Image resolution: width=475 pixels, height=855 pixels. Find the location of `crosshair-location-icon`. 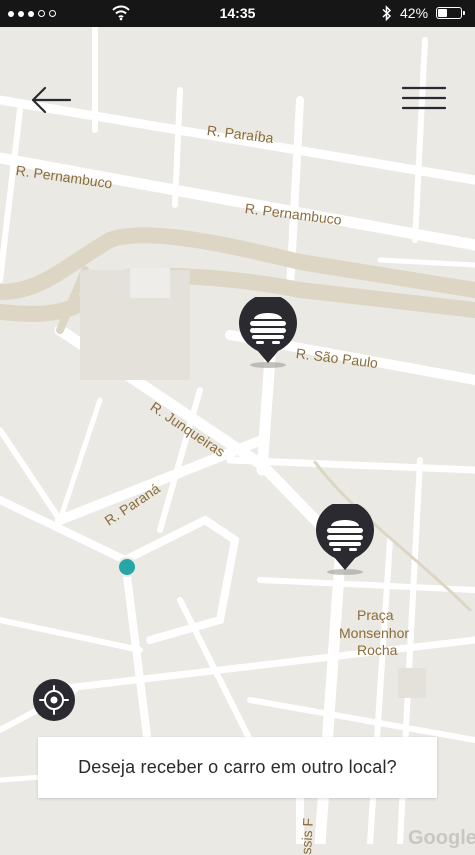

crosshair-location-icon is located at coordinates (54, 700).